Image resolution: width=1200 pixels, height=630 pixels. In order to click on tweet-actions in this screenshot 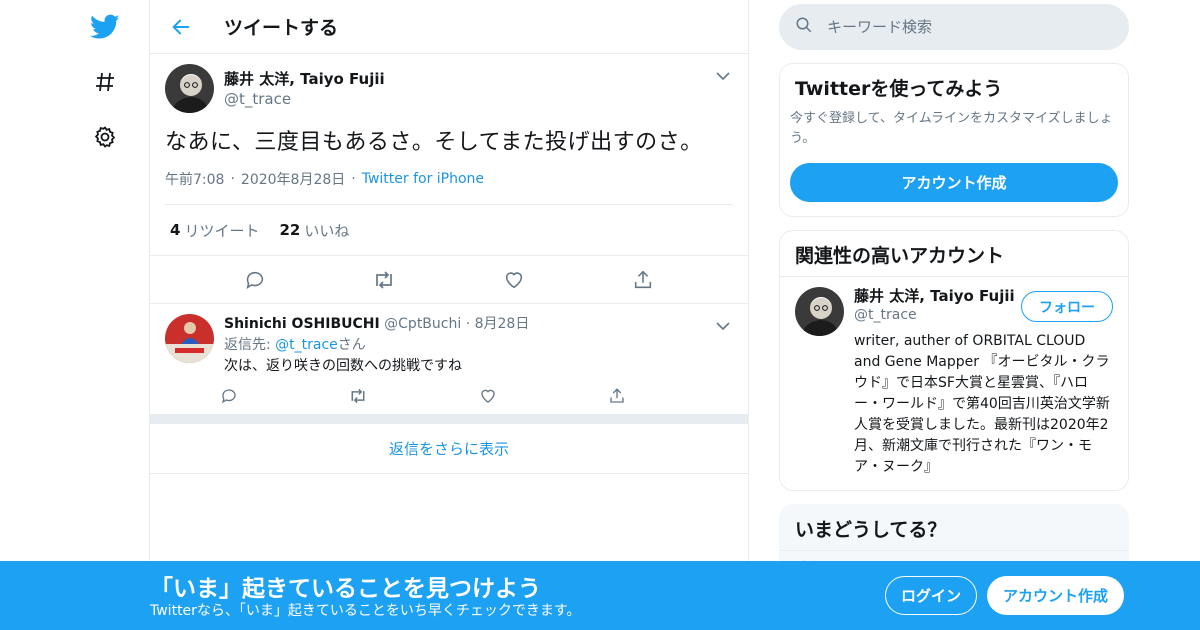, I will do `click(449, 279)`.